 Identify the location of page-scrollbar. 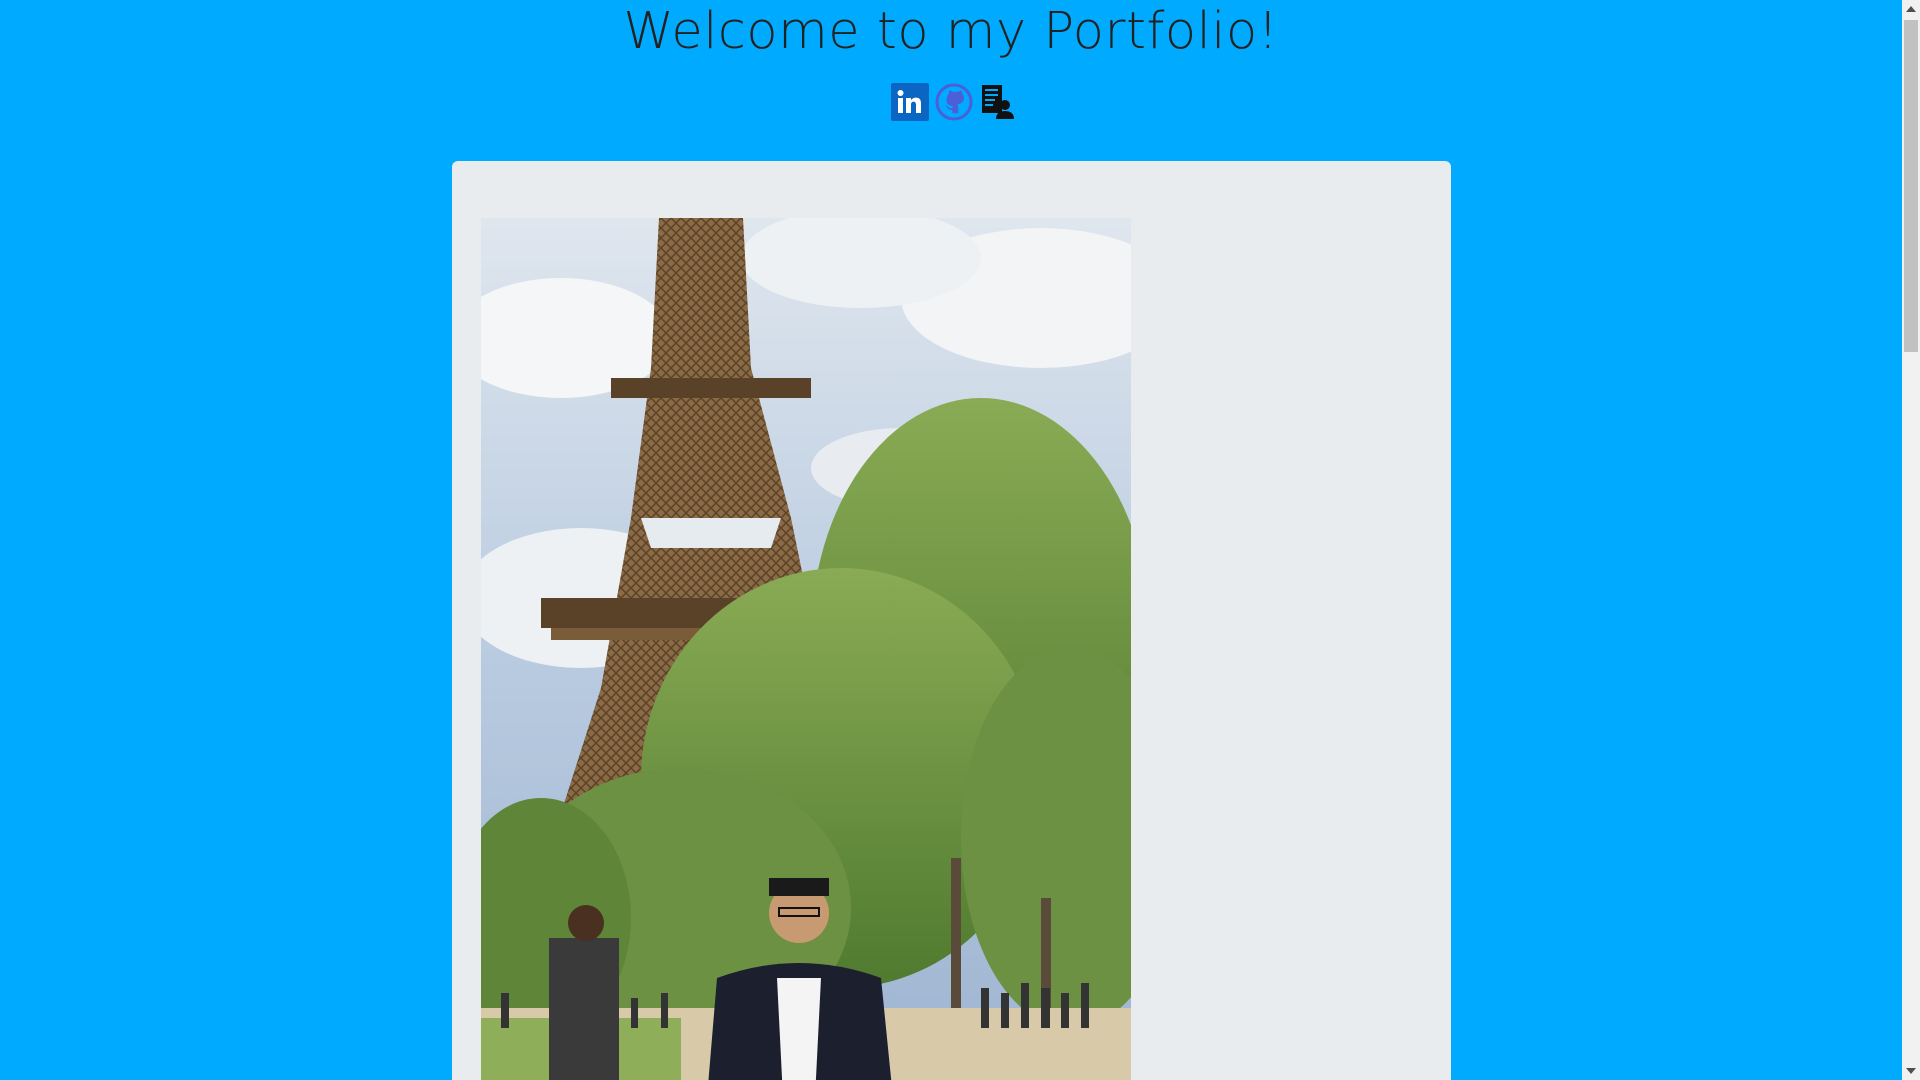
(1911, 540).